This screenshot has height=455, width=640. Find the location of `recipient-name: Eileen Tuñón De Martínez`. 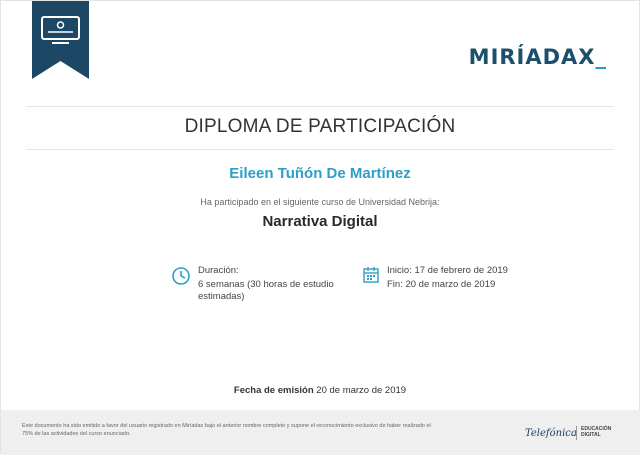

recipient-name: Eileen Tuñón De Martínez is located at coordinates (320, 173).